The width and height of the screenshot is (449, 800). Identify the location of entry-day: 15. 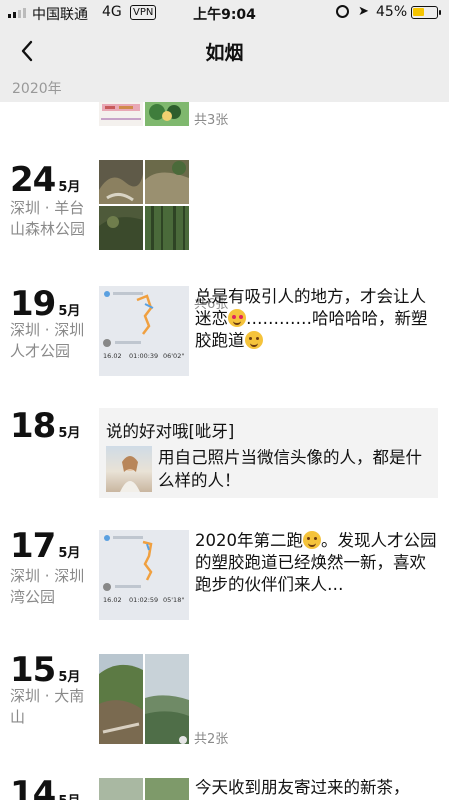
(33, 670).